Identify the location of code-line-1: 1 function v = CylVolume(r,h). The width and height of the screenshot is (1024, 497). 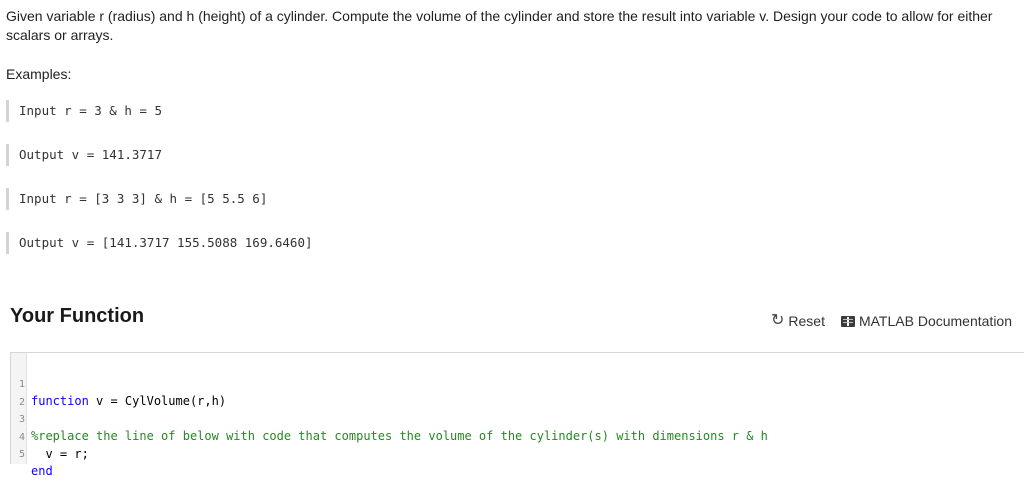
(118, 383).